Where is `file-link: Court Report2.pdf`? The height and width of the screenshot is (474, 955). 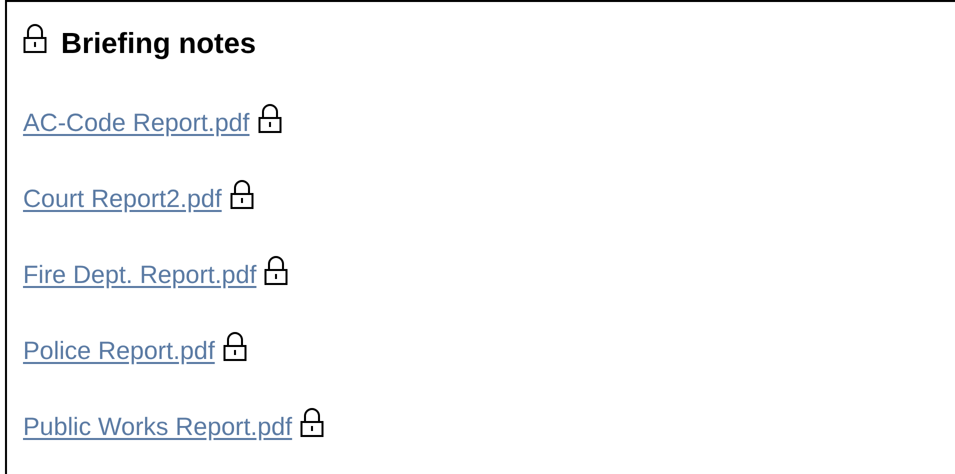
file-link: Court Report2.pdf is located at coordinates (122, 199).